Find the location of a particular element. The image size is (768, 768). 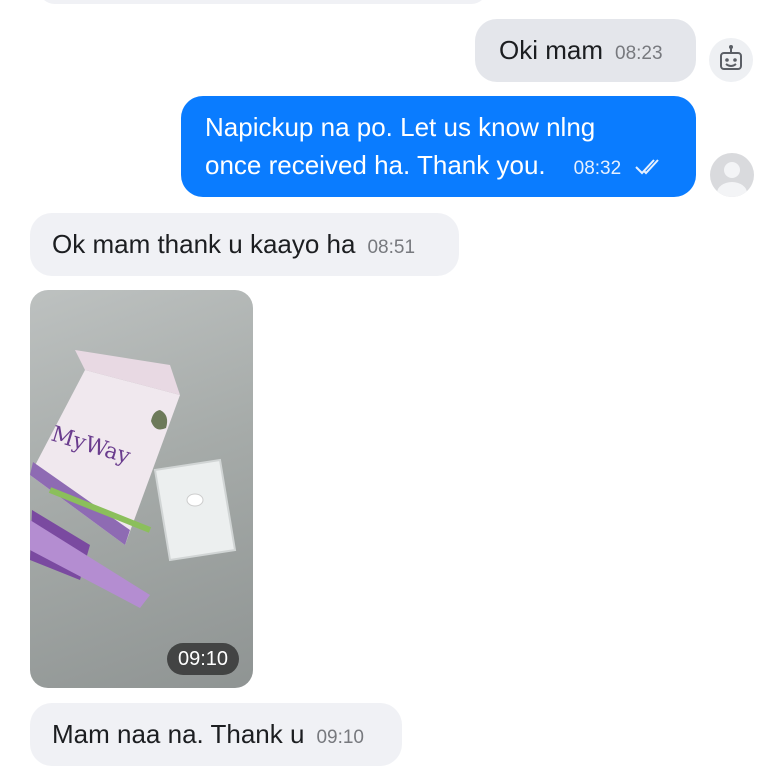

default-avatar-icon is located at coordinates (732, 175).